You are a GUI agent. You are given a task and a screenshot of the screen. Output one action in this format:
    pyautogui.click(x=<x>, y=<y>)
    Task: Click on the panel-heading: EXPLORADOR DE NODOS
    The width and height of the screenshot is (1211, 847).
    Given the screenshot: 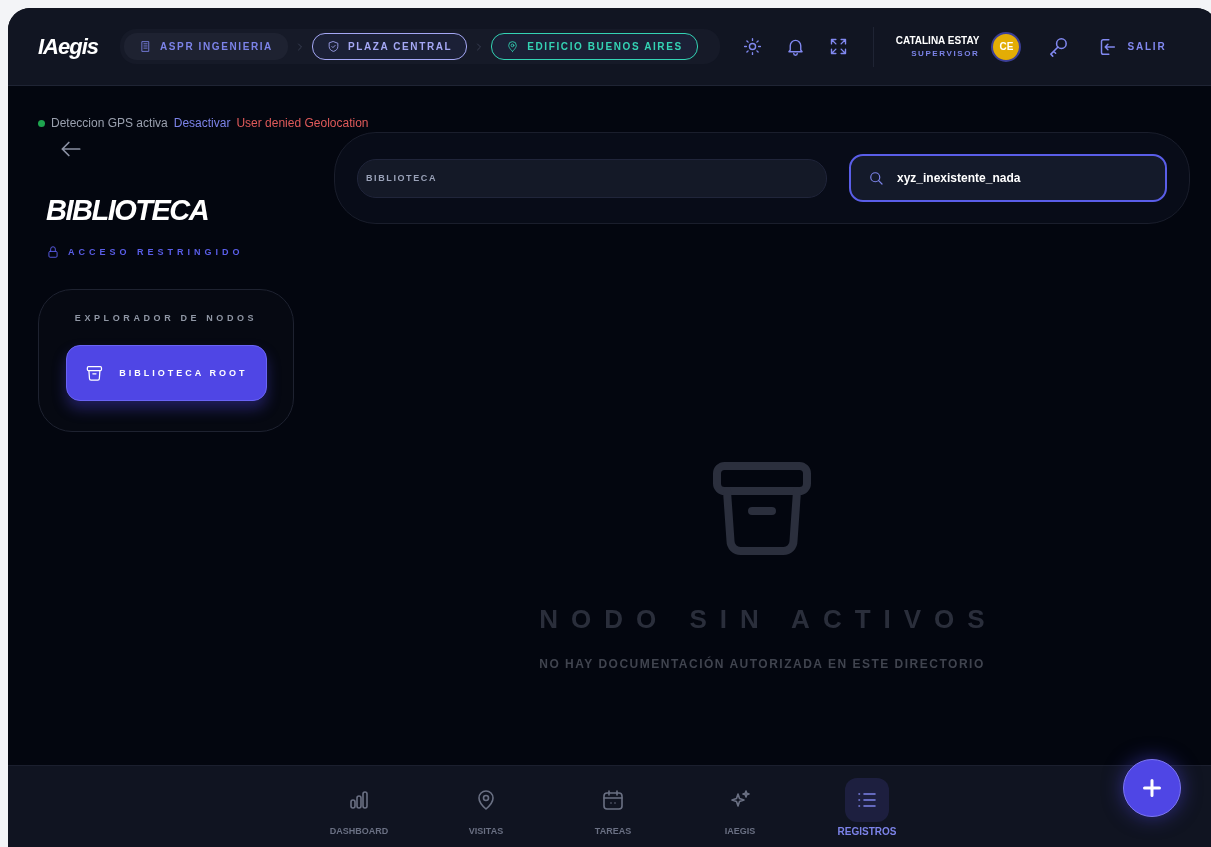 What is the action you would take?
    pyautogui.click(x=166, y=318)
    